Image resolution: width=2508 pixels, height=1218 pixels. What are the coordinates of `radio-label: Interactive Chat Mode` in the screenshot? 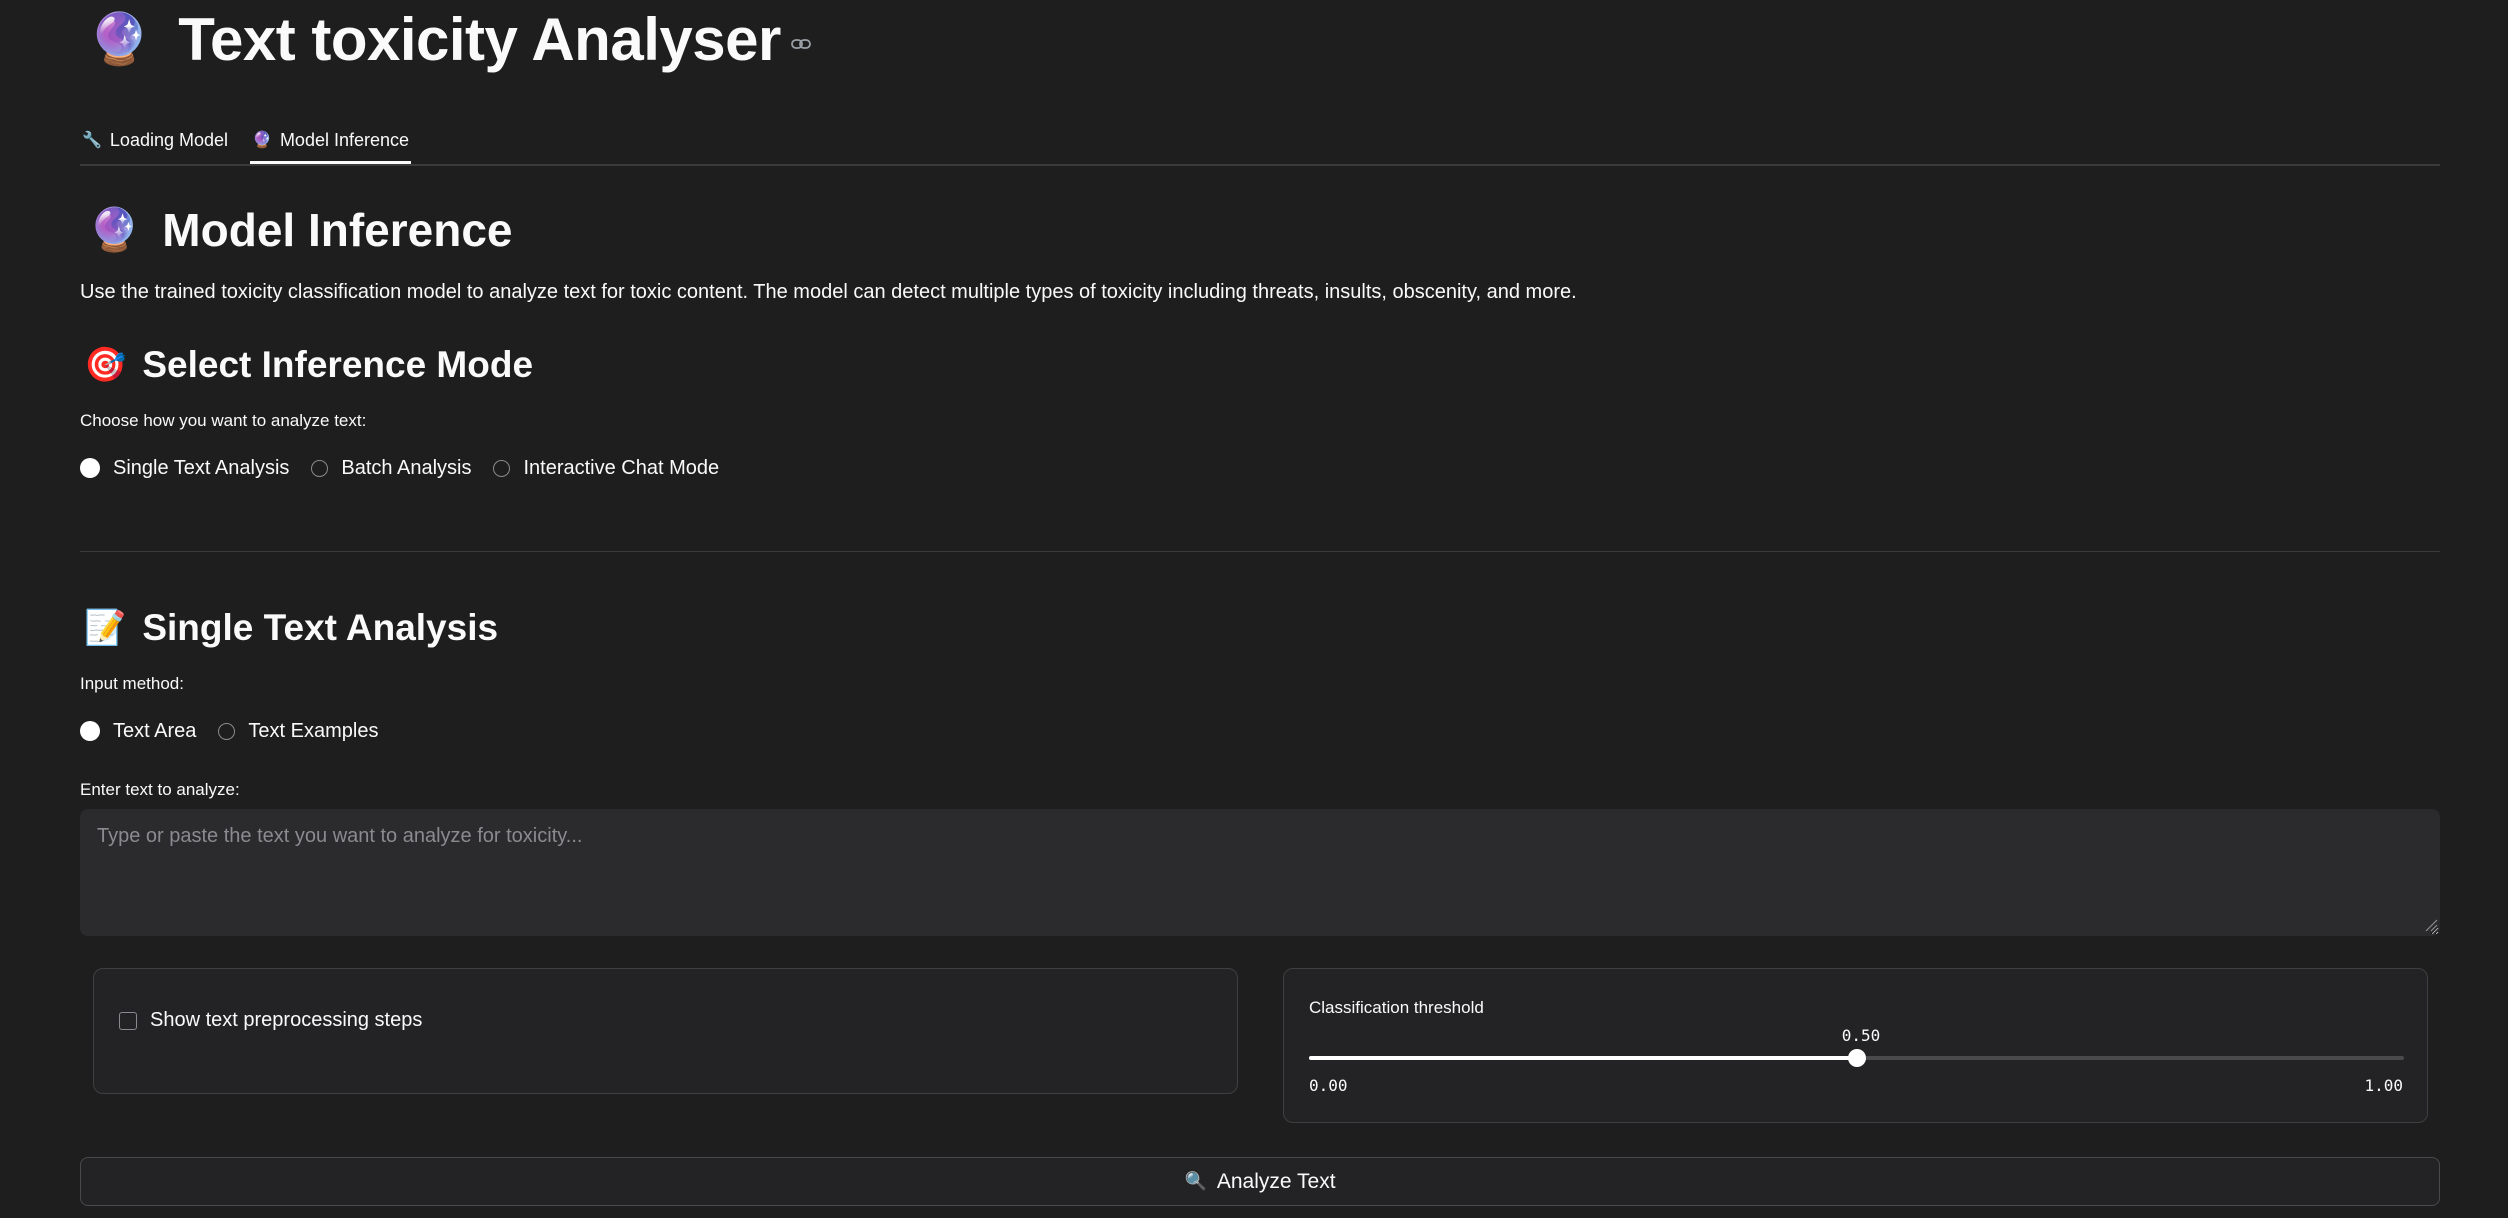 It's located at (621, 467).